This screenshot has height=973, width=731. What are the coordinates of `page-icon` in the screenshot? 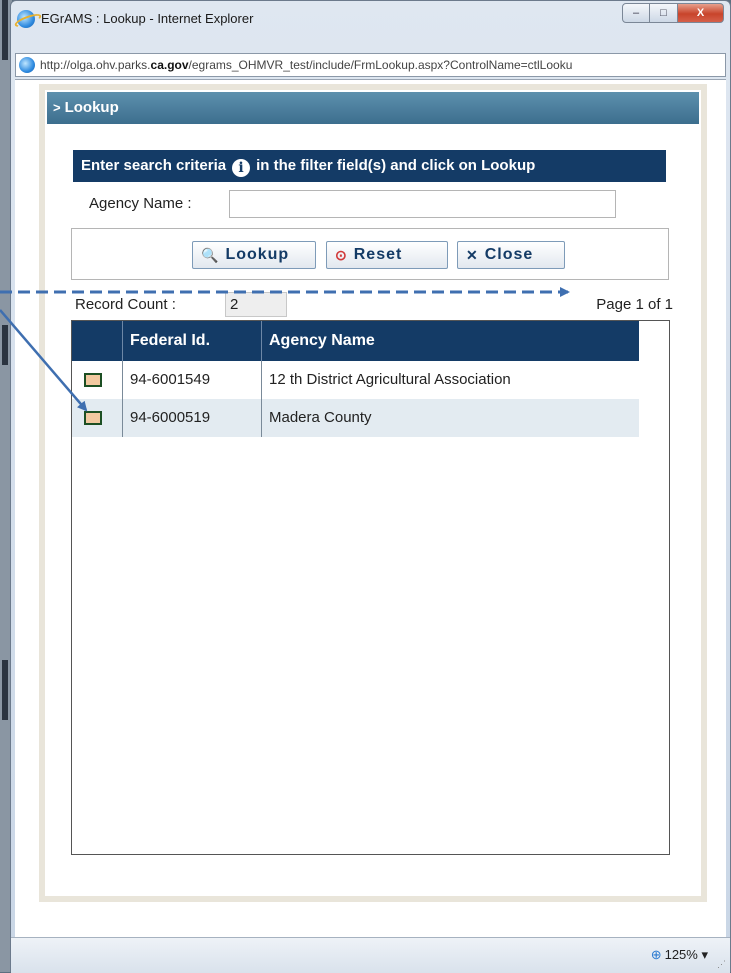 It's located at (27, 65).